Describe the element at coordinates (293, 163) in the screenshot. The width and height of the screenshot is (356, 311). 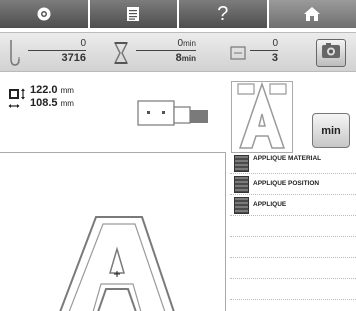
I see `color-row: APPLIQUE MATERIAL` at that location.